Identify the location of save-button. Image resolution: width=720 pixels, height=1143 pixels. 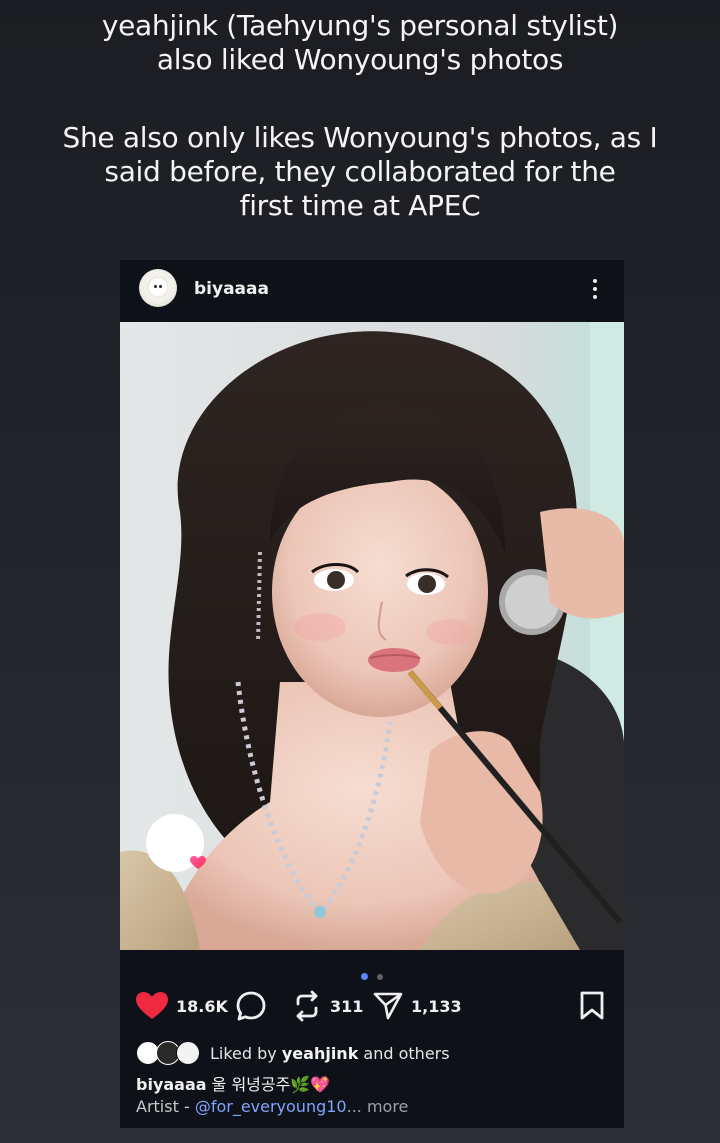
(592, 1006).